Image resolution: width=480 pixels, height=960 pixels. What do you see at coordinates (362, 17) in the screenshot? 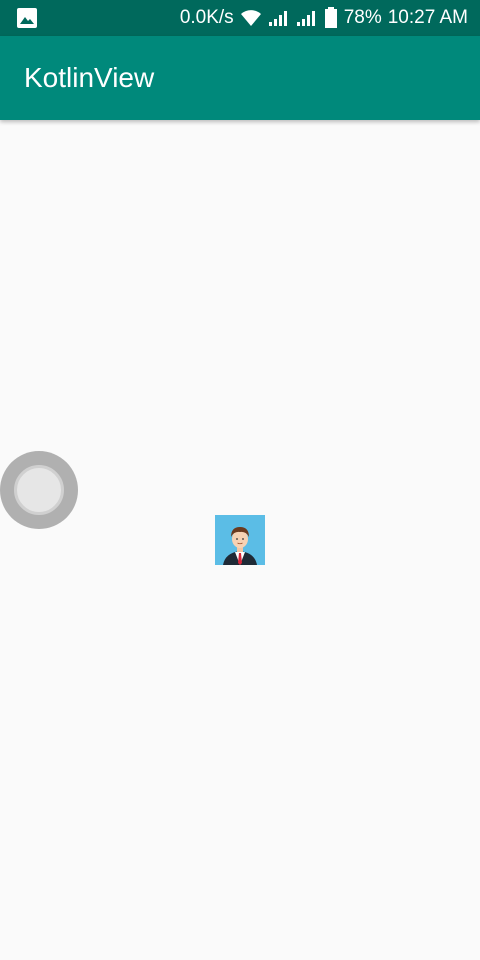
I see `battery-percent: 78%` at bounding box center [362, 17].